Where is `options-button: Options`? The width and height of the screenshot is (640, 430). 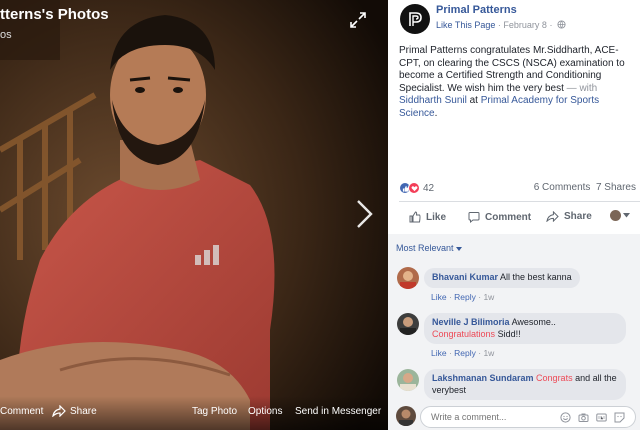 options-button: Options is located at coordinates (265, 411).